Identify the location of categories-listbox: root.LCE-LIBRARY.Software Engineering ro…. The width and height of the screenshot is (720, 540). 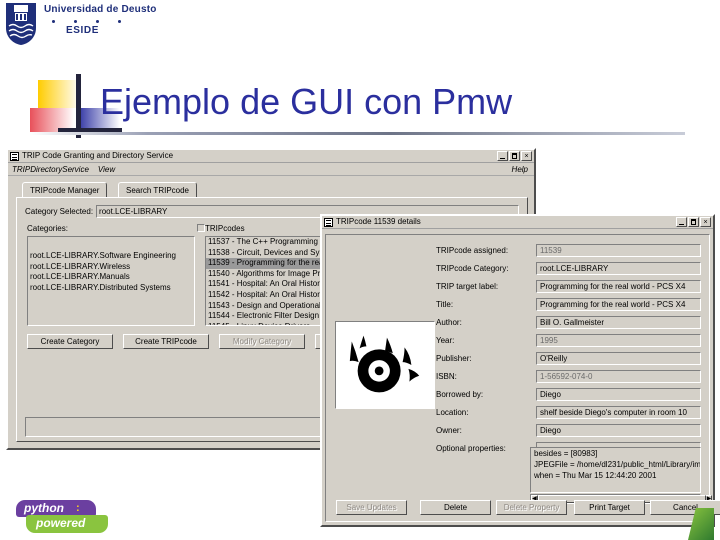
(111, 281).